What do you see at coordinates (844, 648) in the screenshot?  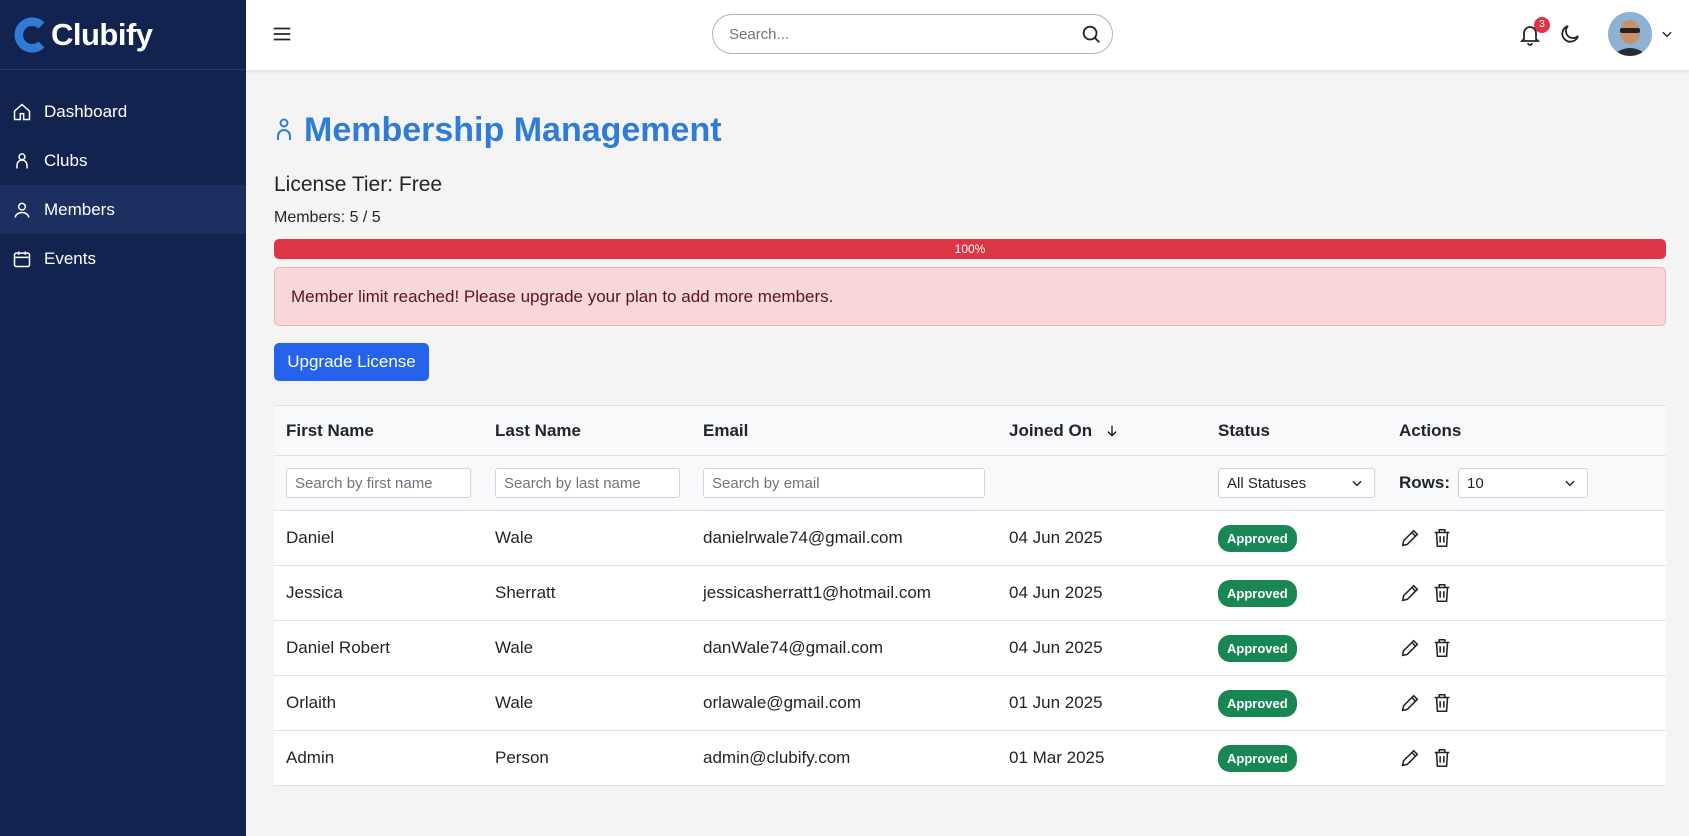 I see `cell-email: danWale74@gmail.com` at bounding box center [844, 648].